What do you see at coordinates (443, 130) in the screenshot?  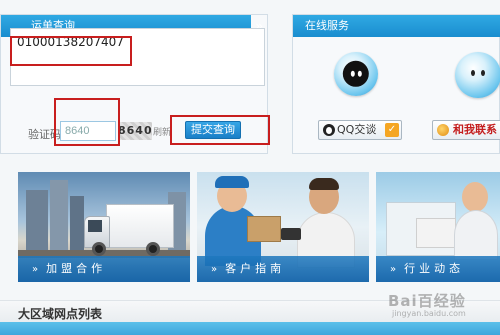 I see `contact-icon` at bounding box center [443, 130].